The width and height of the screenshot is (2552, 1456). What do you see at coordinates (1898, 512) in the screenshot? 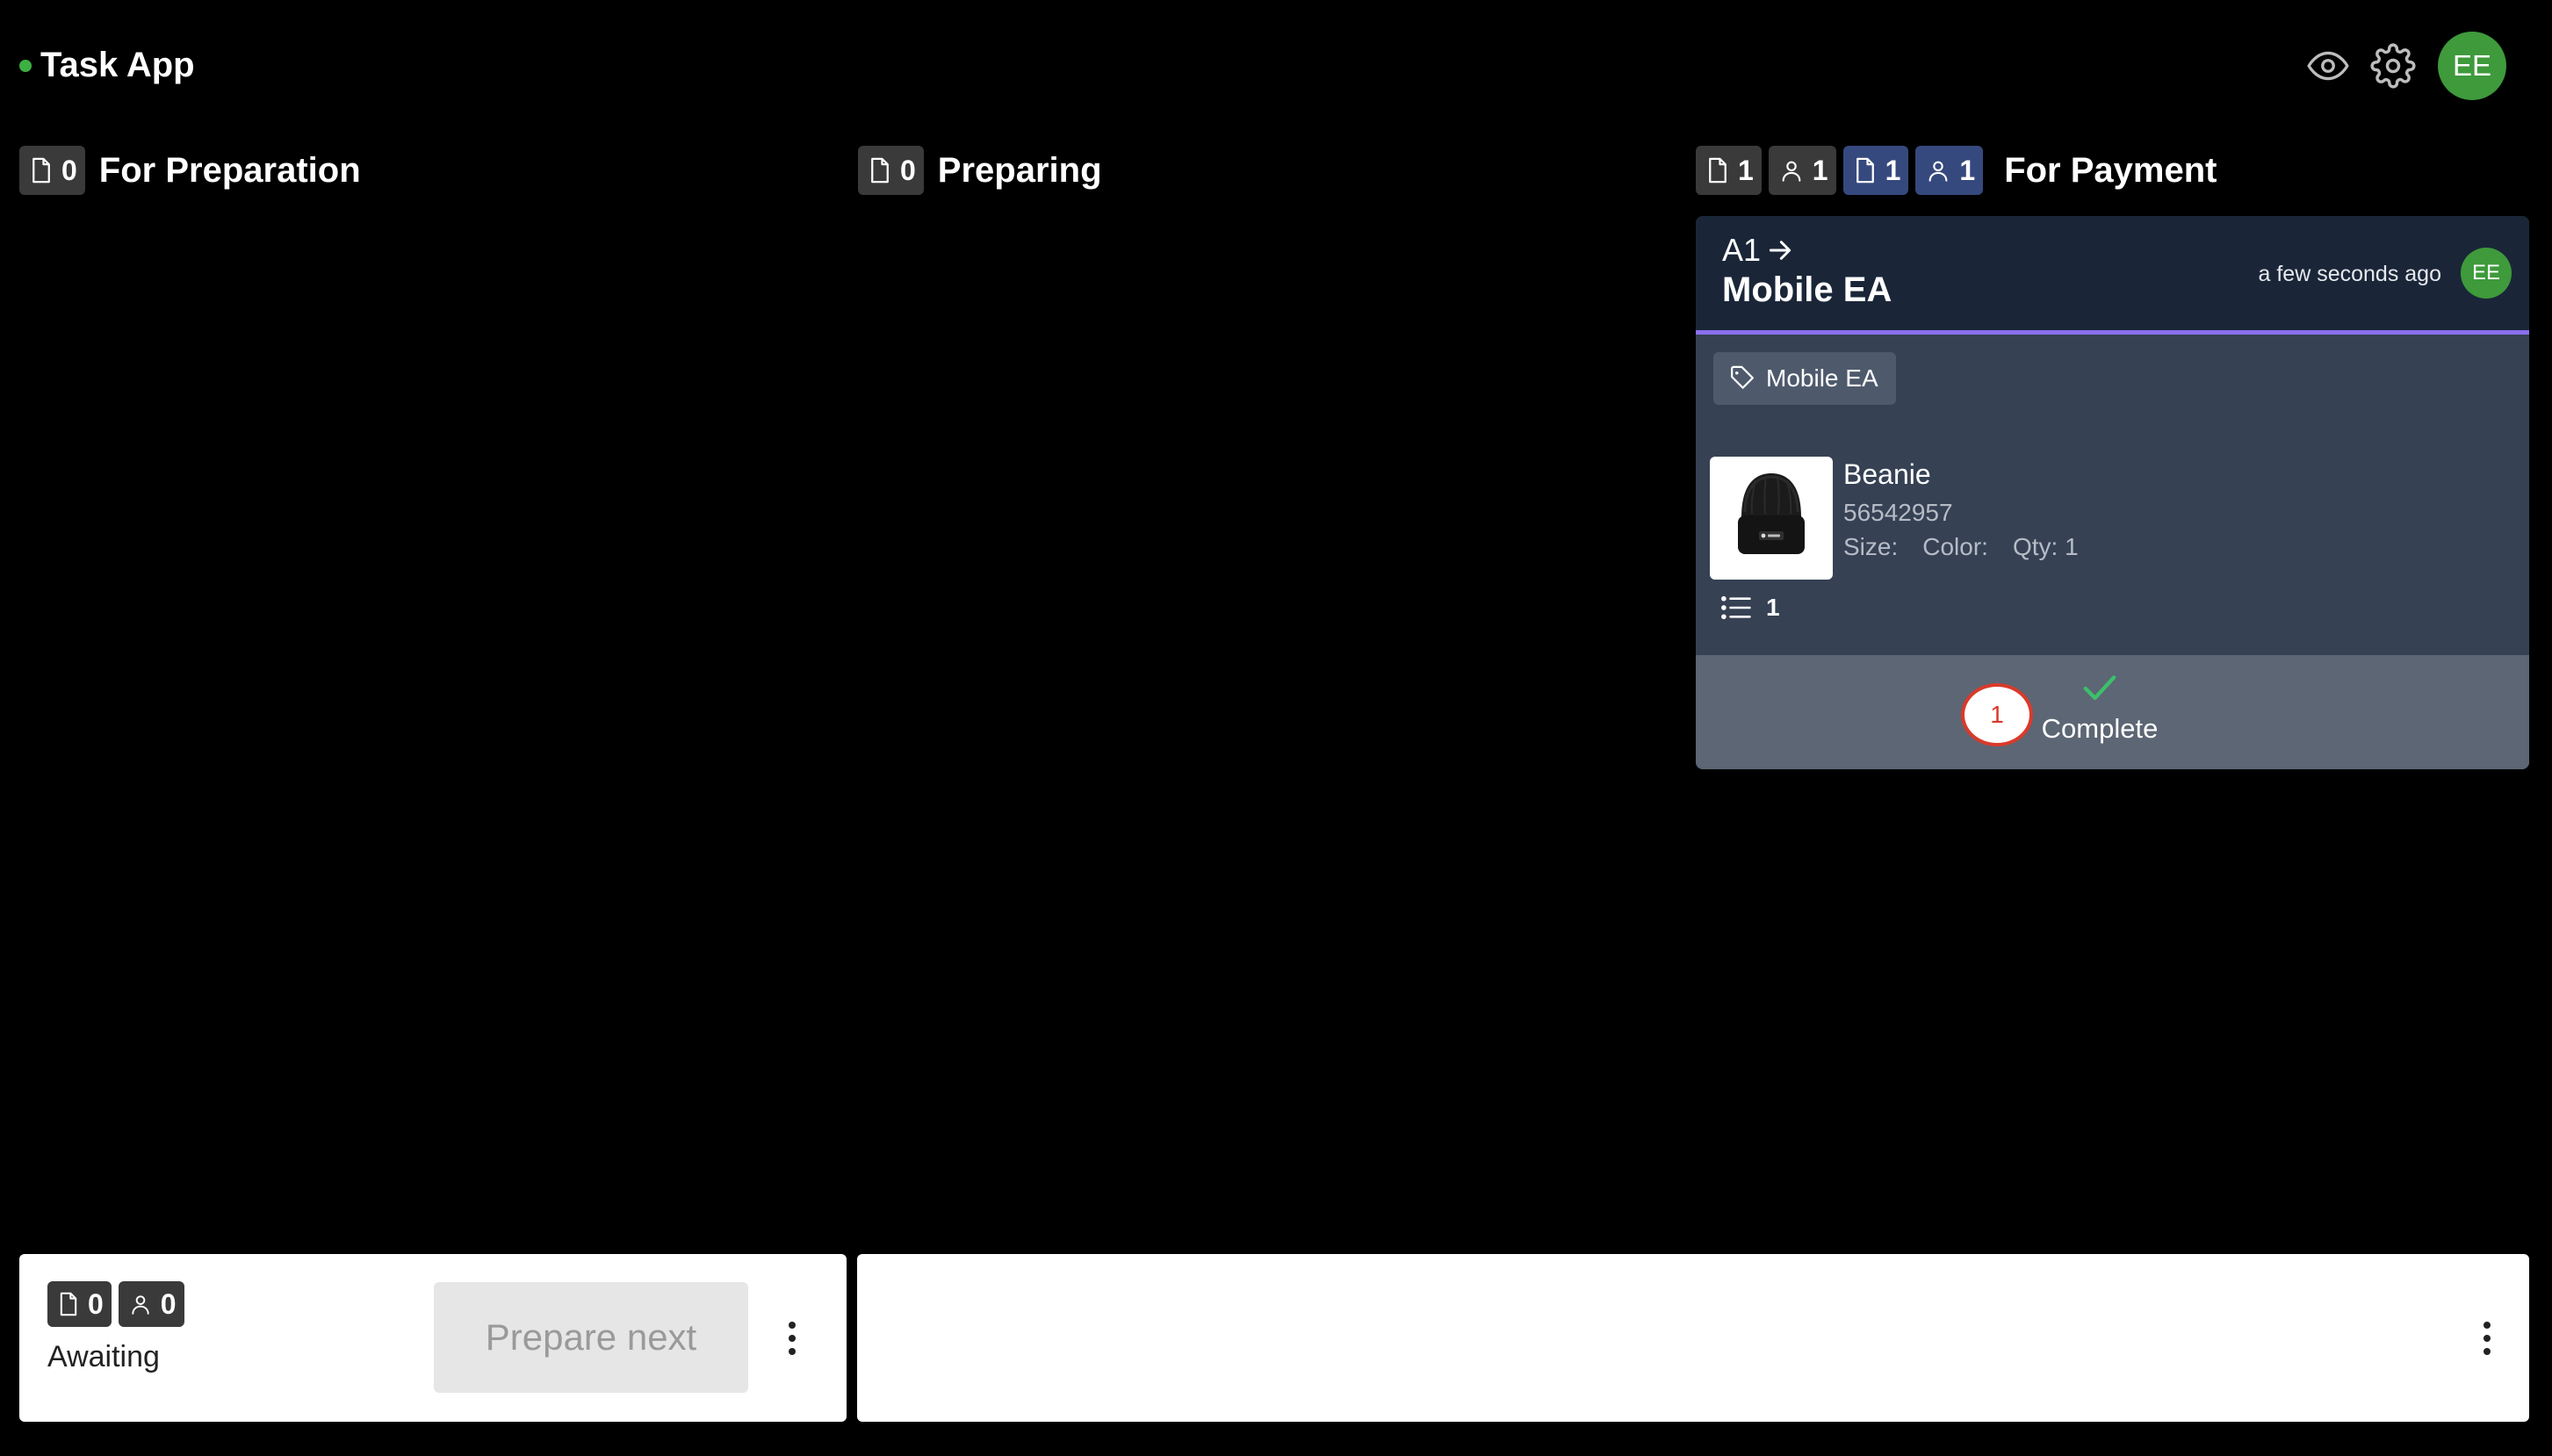
I see `product-sku: 56542957` at bounding box center [1898, 512].